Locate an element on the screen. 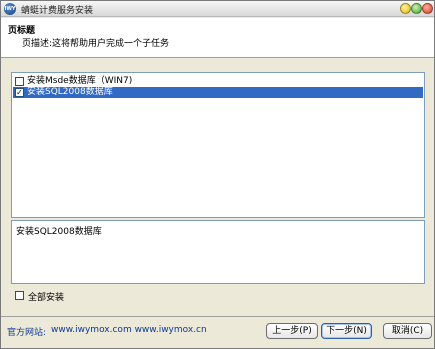  minimize-icon is located at coordinates (405, 8).